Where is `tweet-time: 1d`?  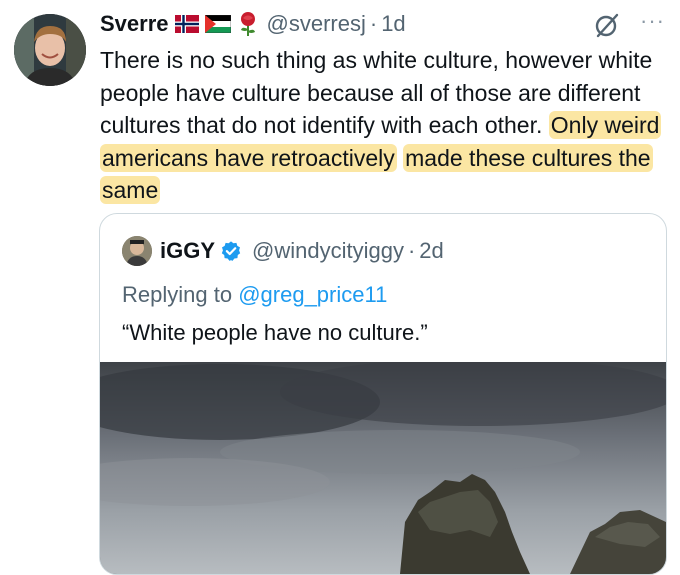 tweet-time: 1d is located at coordinates (393, 24).